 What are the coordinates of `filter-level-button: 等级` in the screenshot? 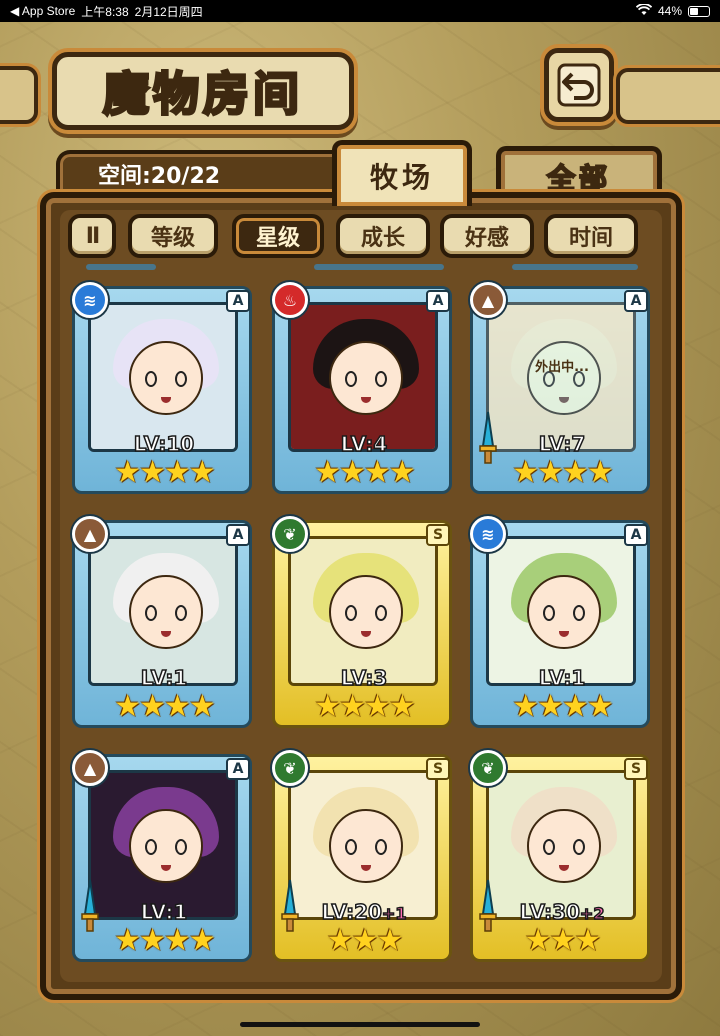 It's located at (173, 236).